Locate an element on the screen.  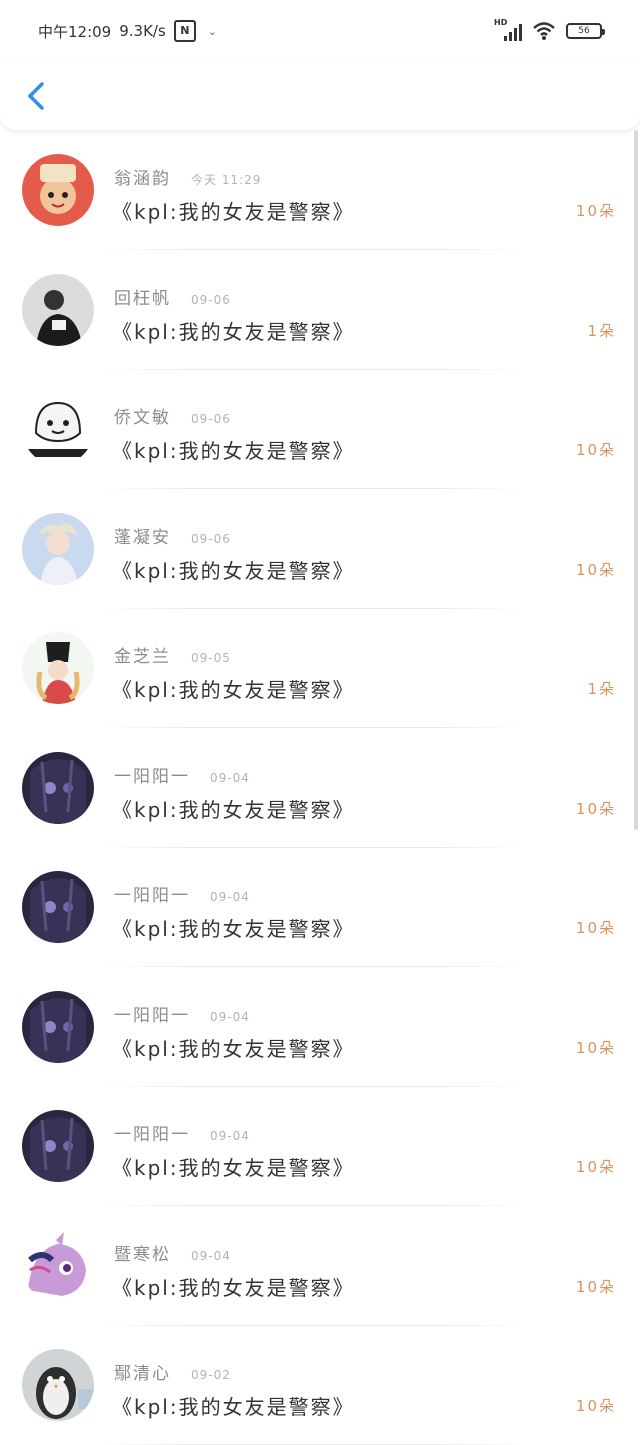
gift-date: 09-02 is located at coordinates (211, 1375).